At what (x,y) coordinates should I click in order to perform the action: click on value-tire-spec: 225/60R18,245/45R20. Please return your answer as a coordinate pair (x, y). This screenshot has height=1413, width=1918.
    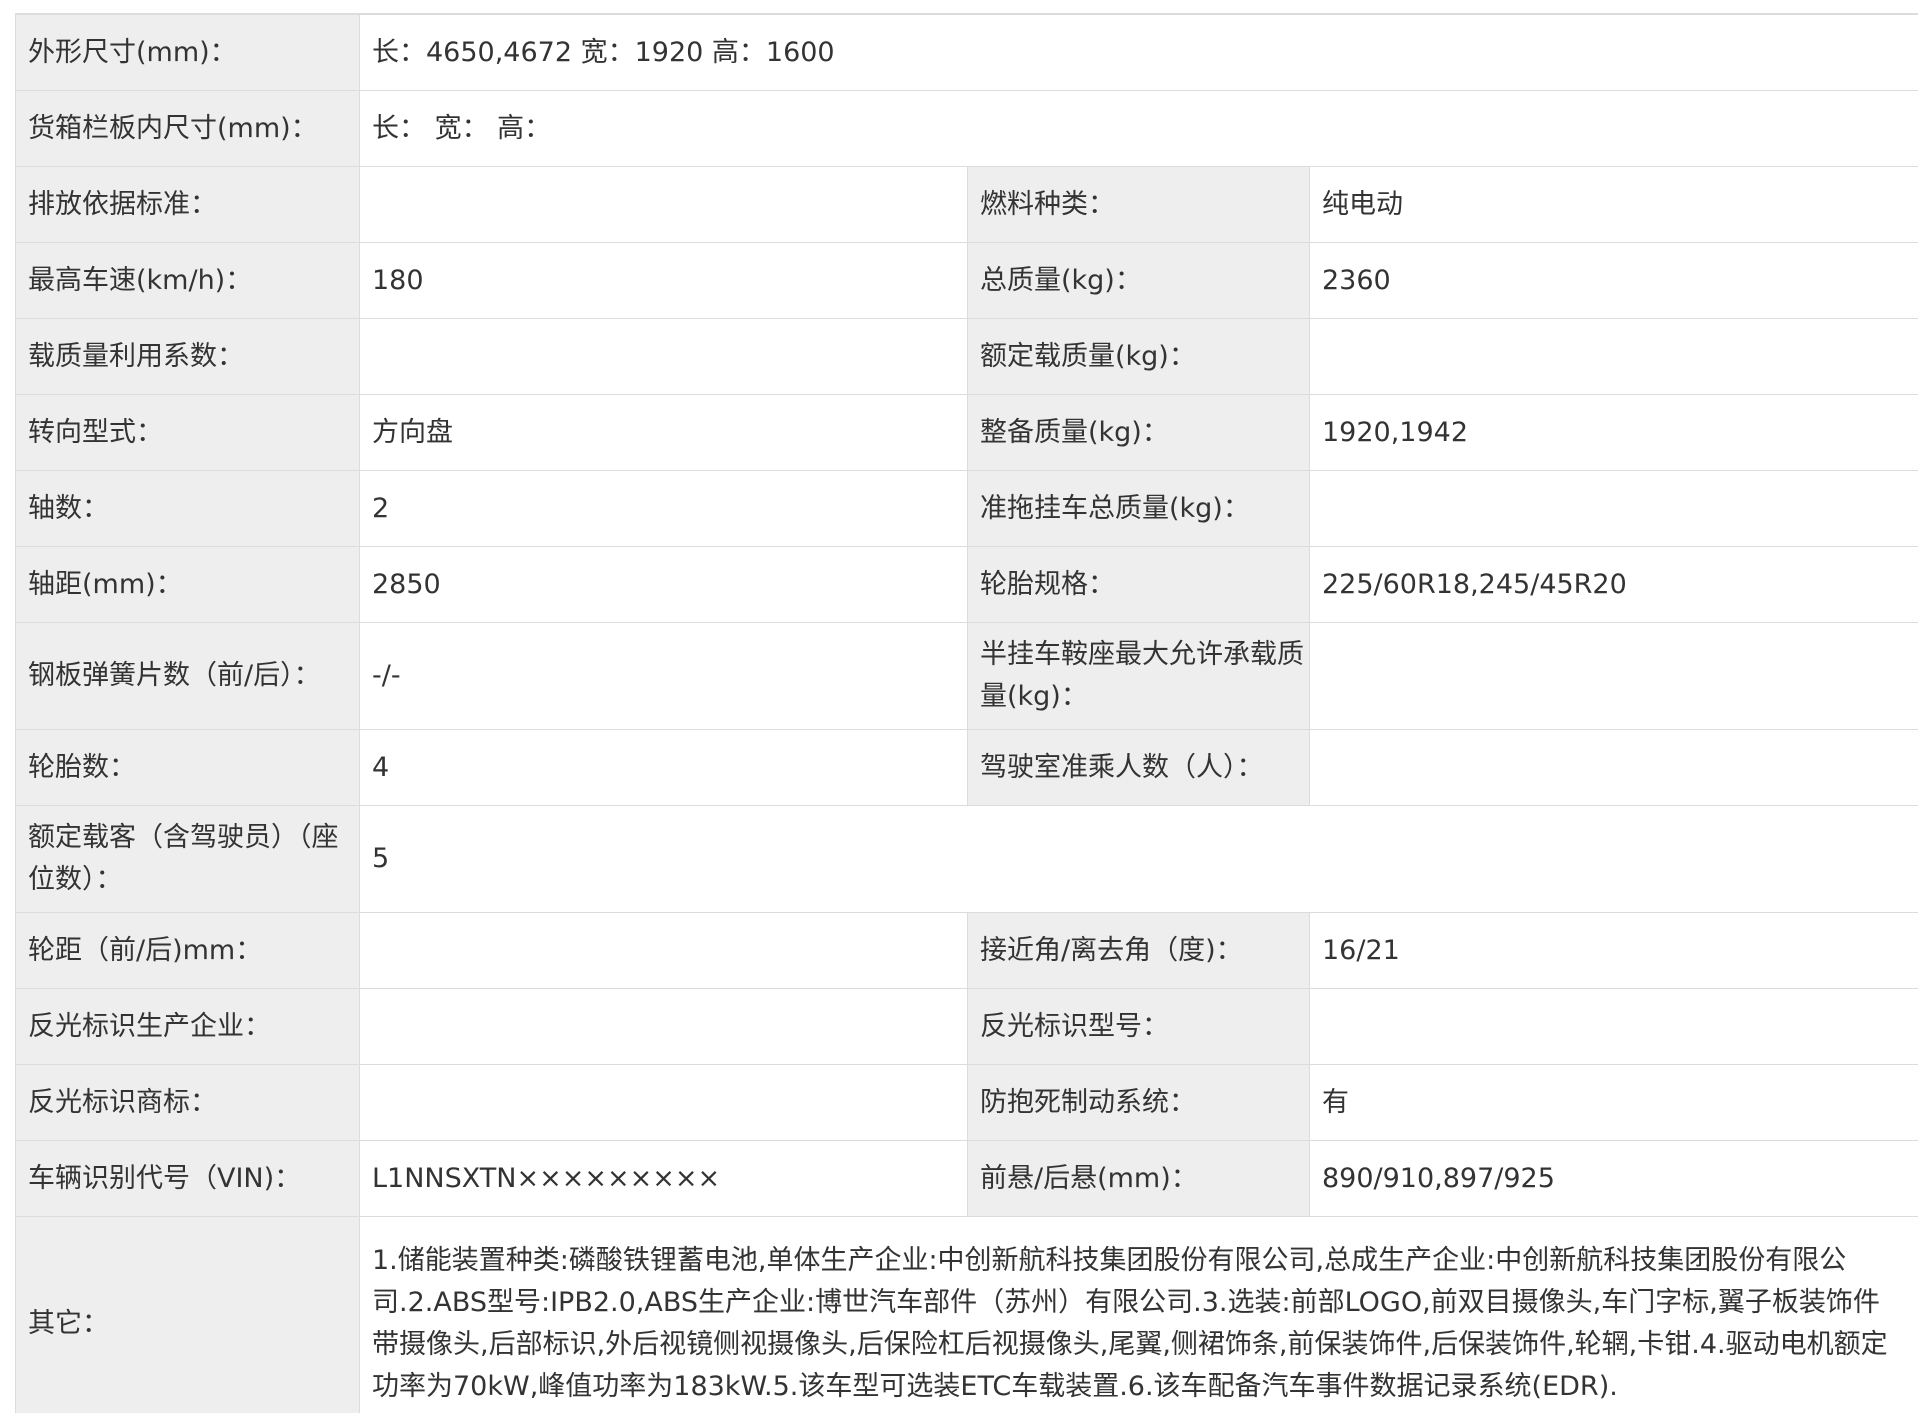
    Looking at the image, I should click on (1614, 585).